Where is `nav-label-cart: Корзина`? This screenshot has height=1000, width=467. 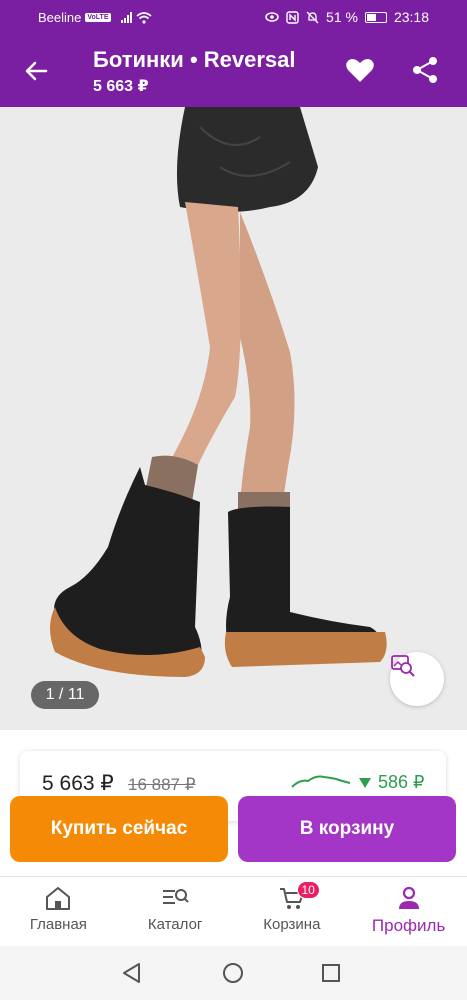 nav-label-cart: Корзина is located at coordinates (292, 924).